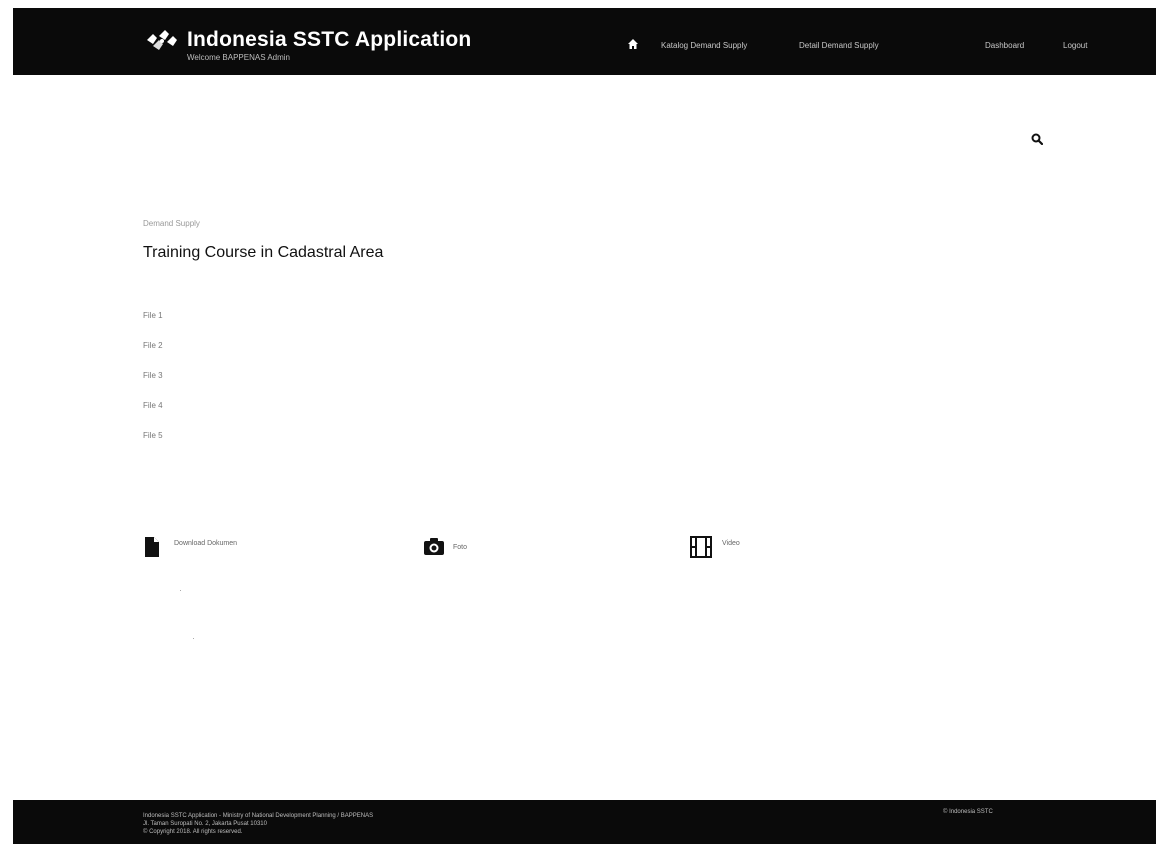 This screenshot has height=844, width=1173. Describe the element at coordinates (153, 315) in the screenshot. I see `file-link-1: File 1` at that location.